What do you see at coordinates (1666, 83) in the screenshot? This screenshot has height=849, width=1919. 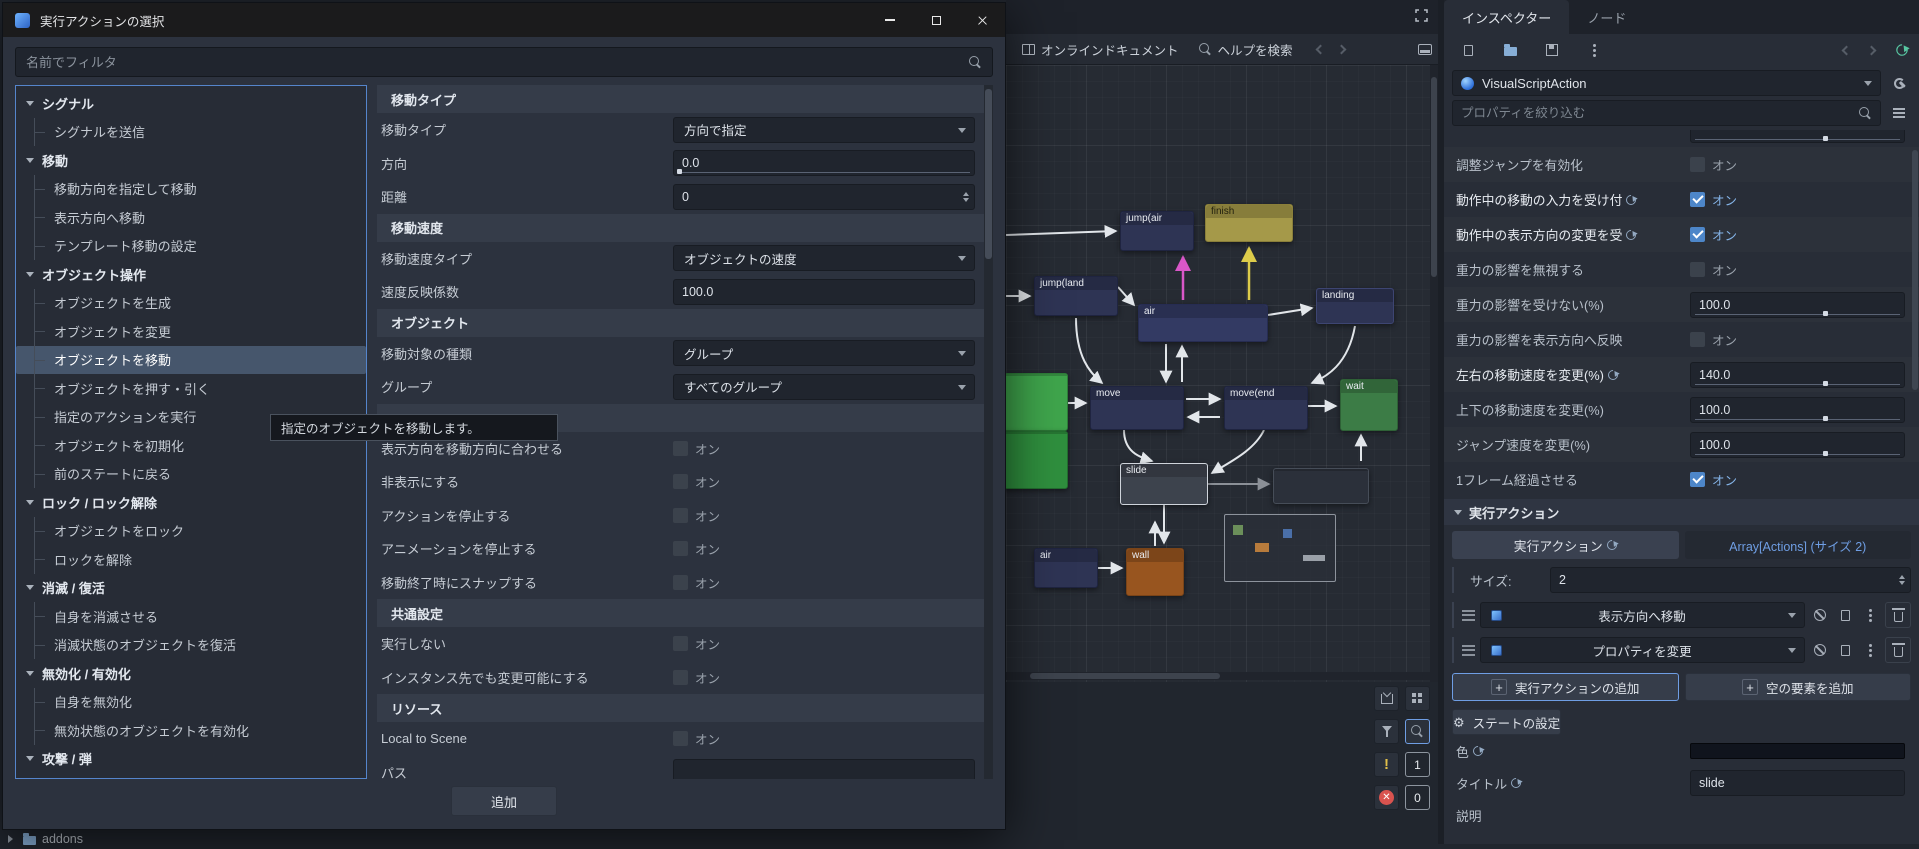 I see `object-selector-dropdown: VisualScriptAction` at bounding box center [1666, 83].